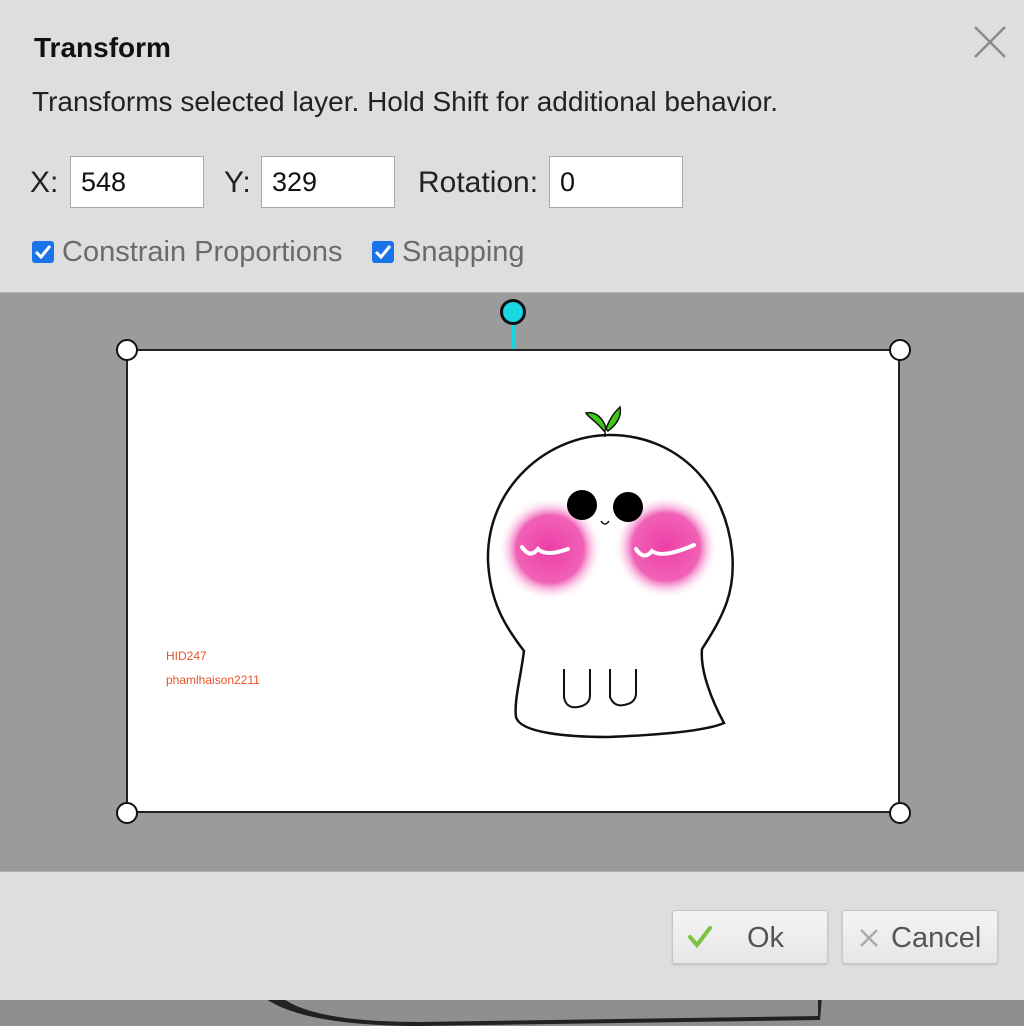 This screenshot has height=1026, width=1024. What do you see at coordinates (610, 572) in the screenshot?
I see `ghost-illustration` at bounding box center [610, 572].